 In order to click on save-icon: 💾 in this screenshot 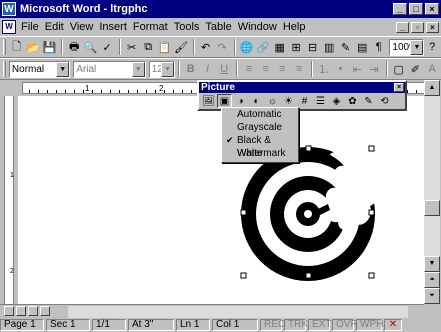, I will do `click(50, 47)`.